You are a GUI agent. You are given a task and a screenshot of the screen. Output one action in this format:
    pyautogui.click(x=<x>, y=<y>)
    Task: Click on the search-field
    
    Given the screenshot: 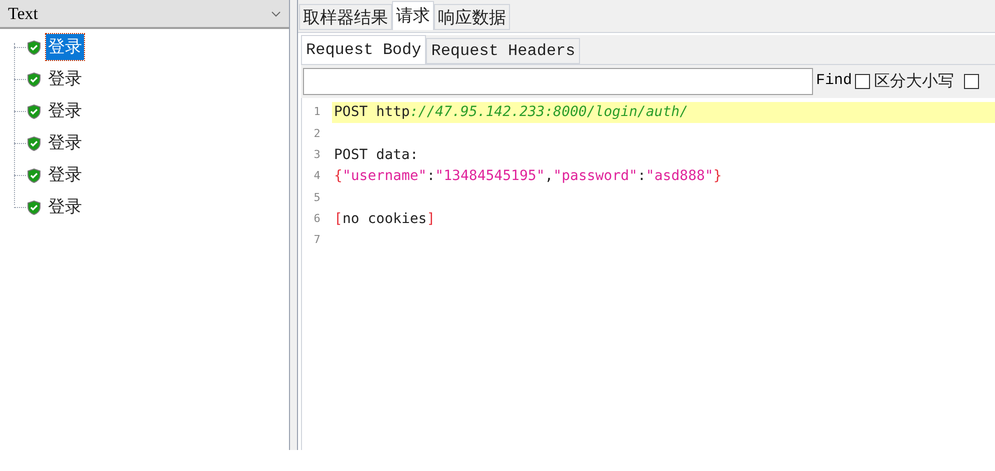 What is the action you would take?
    pyautogui.click(x=558, y=81)
    